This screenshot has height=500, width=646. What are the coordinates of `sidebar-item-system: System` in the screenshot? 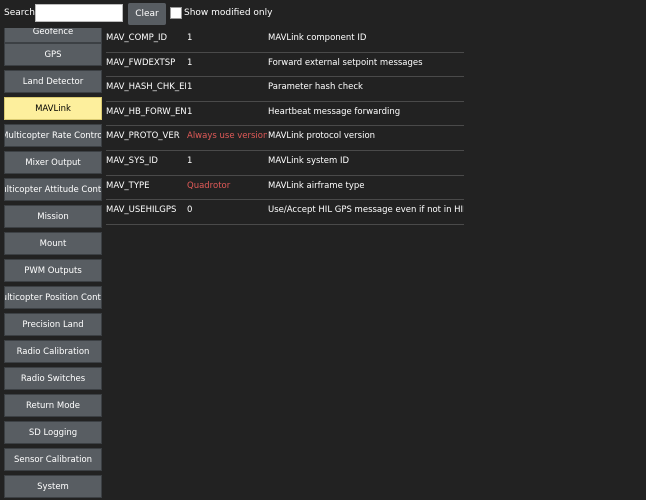 It's located at (53, 486).